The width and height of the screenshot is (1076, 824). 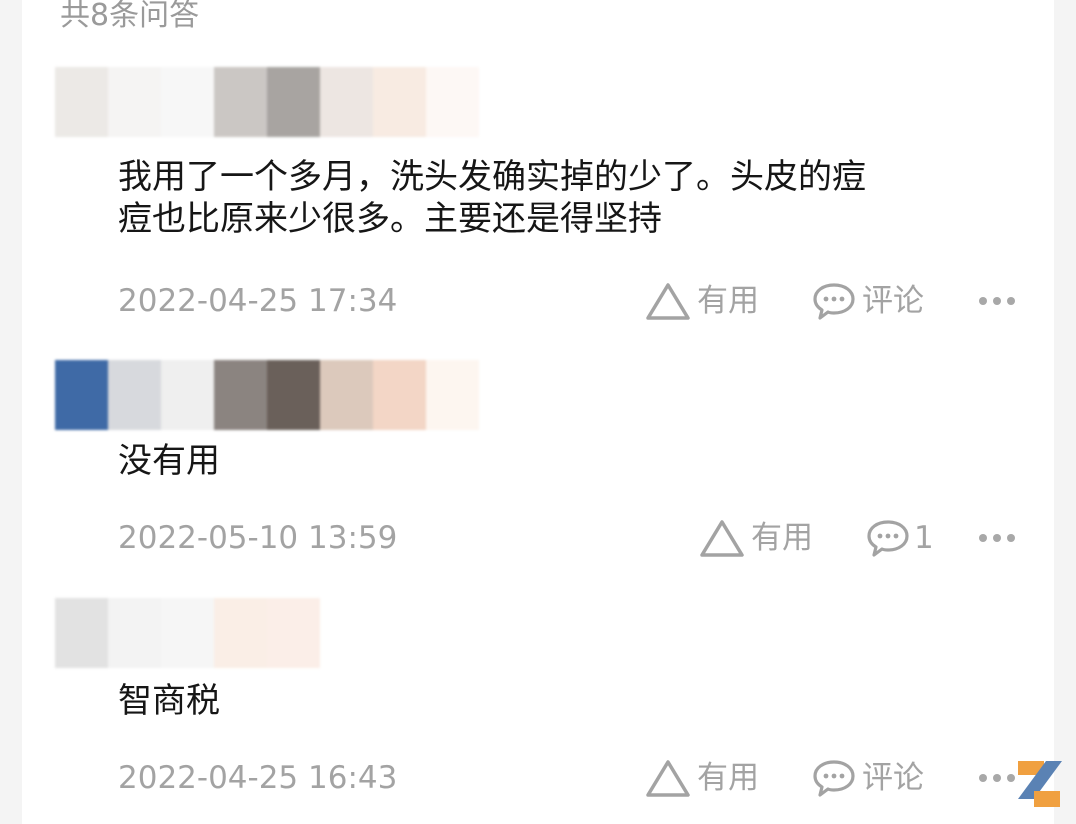 What do you see at coordinates (924, 538) in the screenshot?
I see `comment-count: 1` at bounding box center [924, 538].